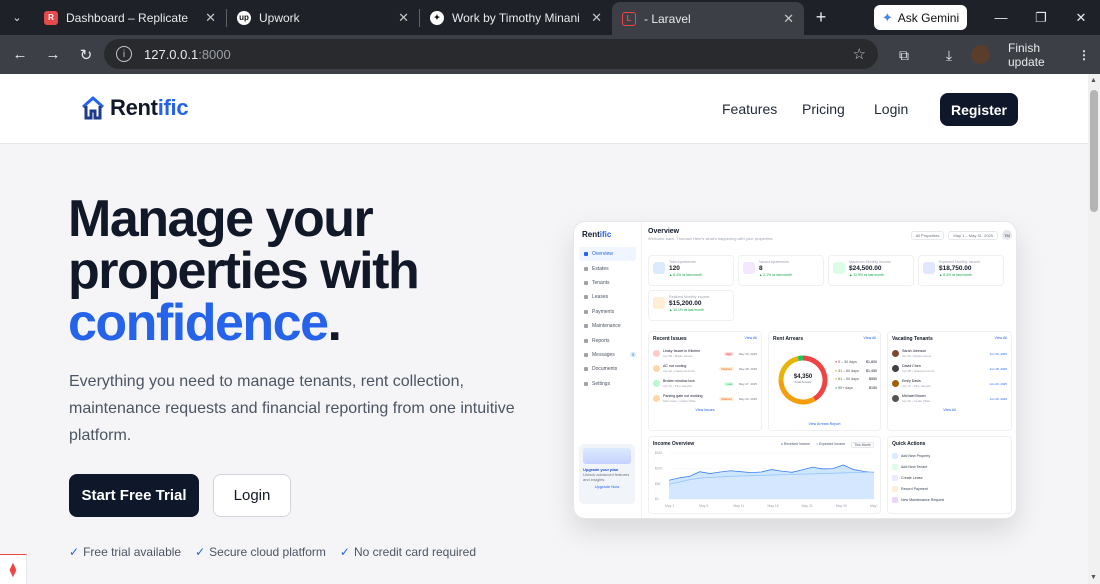 This screenshot has width=1100, height=584. Describe the element at coordinates (607, 326) in the screenshot. I see `mock-sidebar-item: Maintenance` at that location.